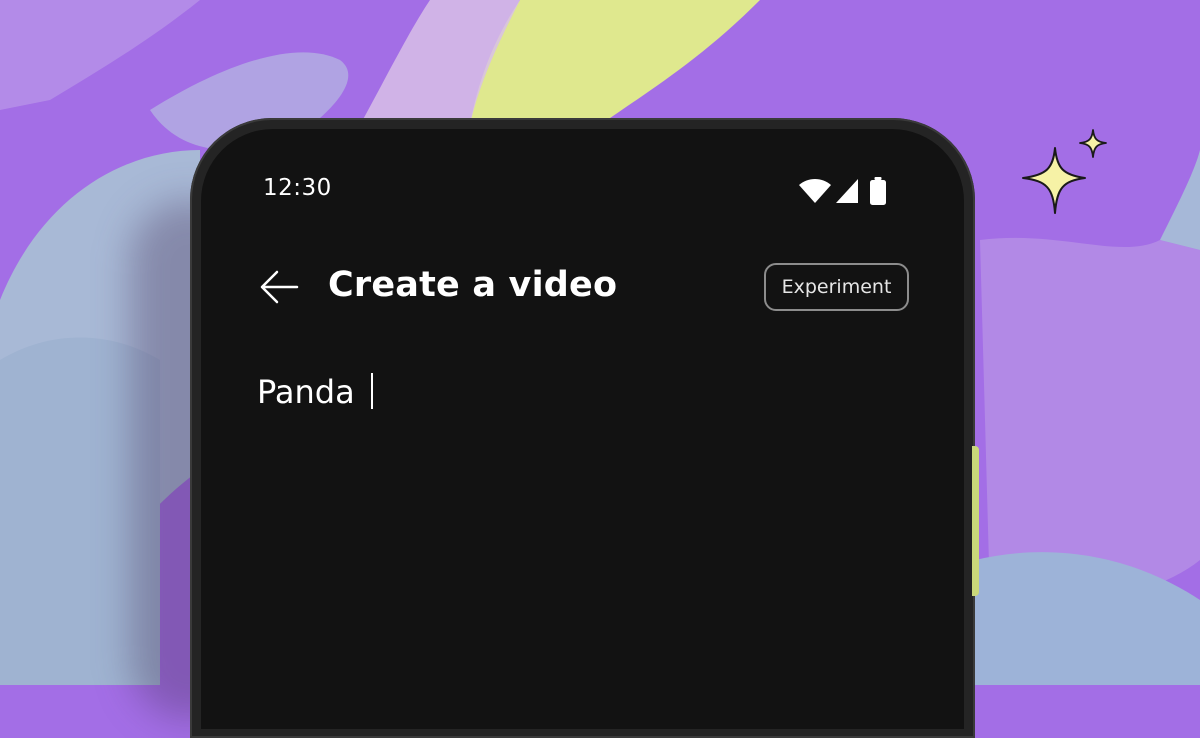 The image size is (1200, 738). I want to click on status-time: 12:30, so click(297, 188).